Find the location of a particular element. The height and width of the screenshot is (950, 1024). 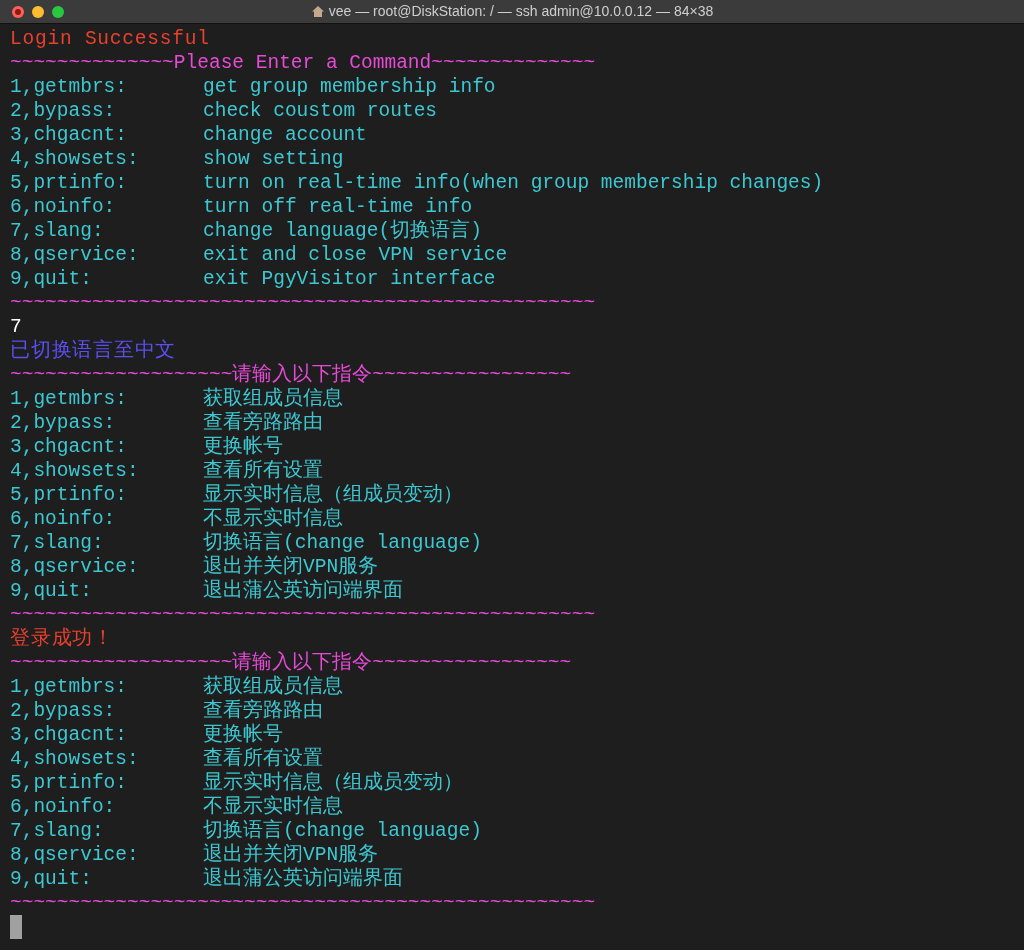

minimize-button is located at coordinates (38, 11).